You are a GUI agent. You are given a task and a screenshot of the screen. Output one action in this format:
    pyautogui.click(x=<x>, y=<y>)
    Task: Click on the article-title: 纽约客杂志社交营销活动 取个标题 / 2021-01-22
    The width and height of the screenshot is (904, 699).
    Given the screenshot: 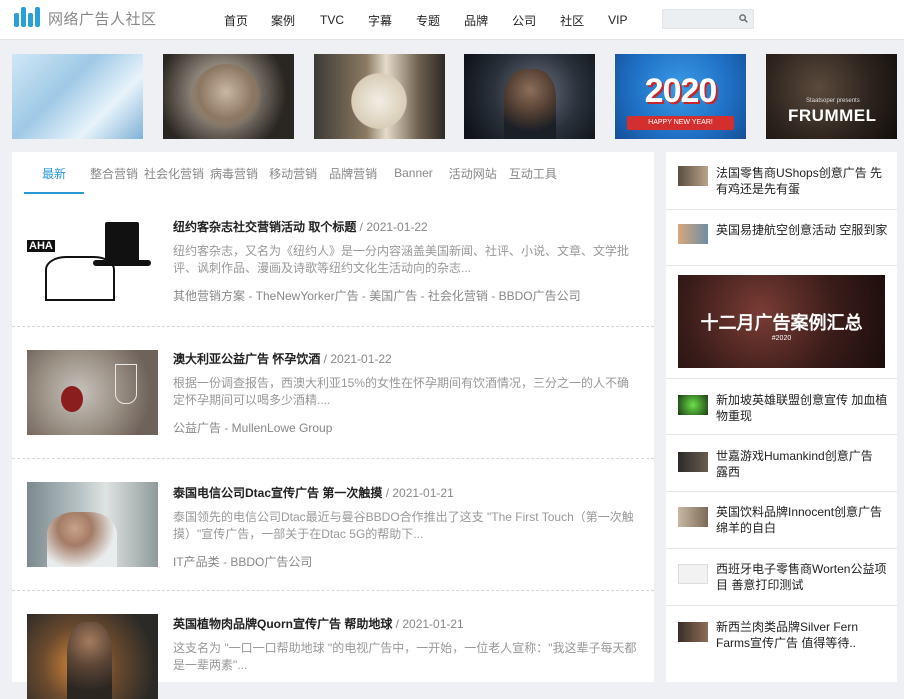 What is the action you would take?
    pyautogui.click(x=407, y=226)
    